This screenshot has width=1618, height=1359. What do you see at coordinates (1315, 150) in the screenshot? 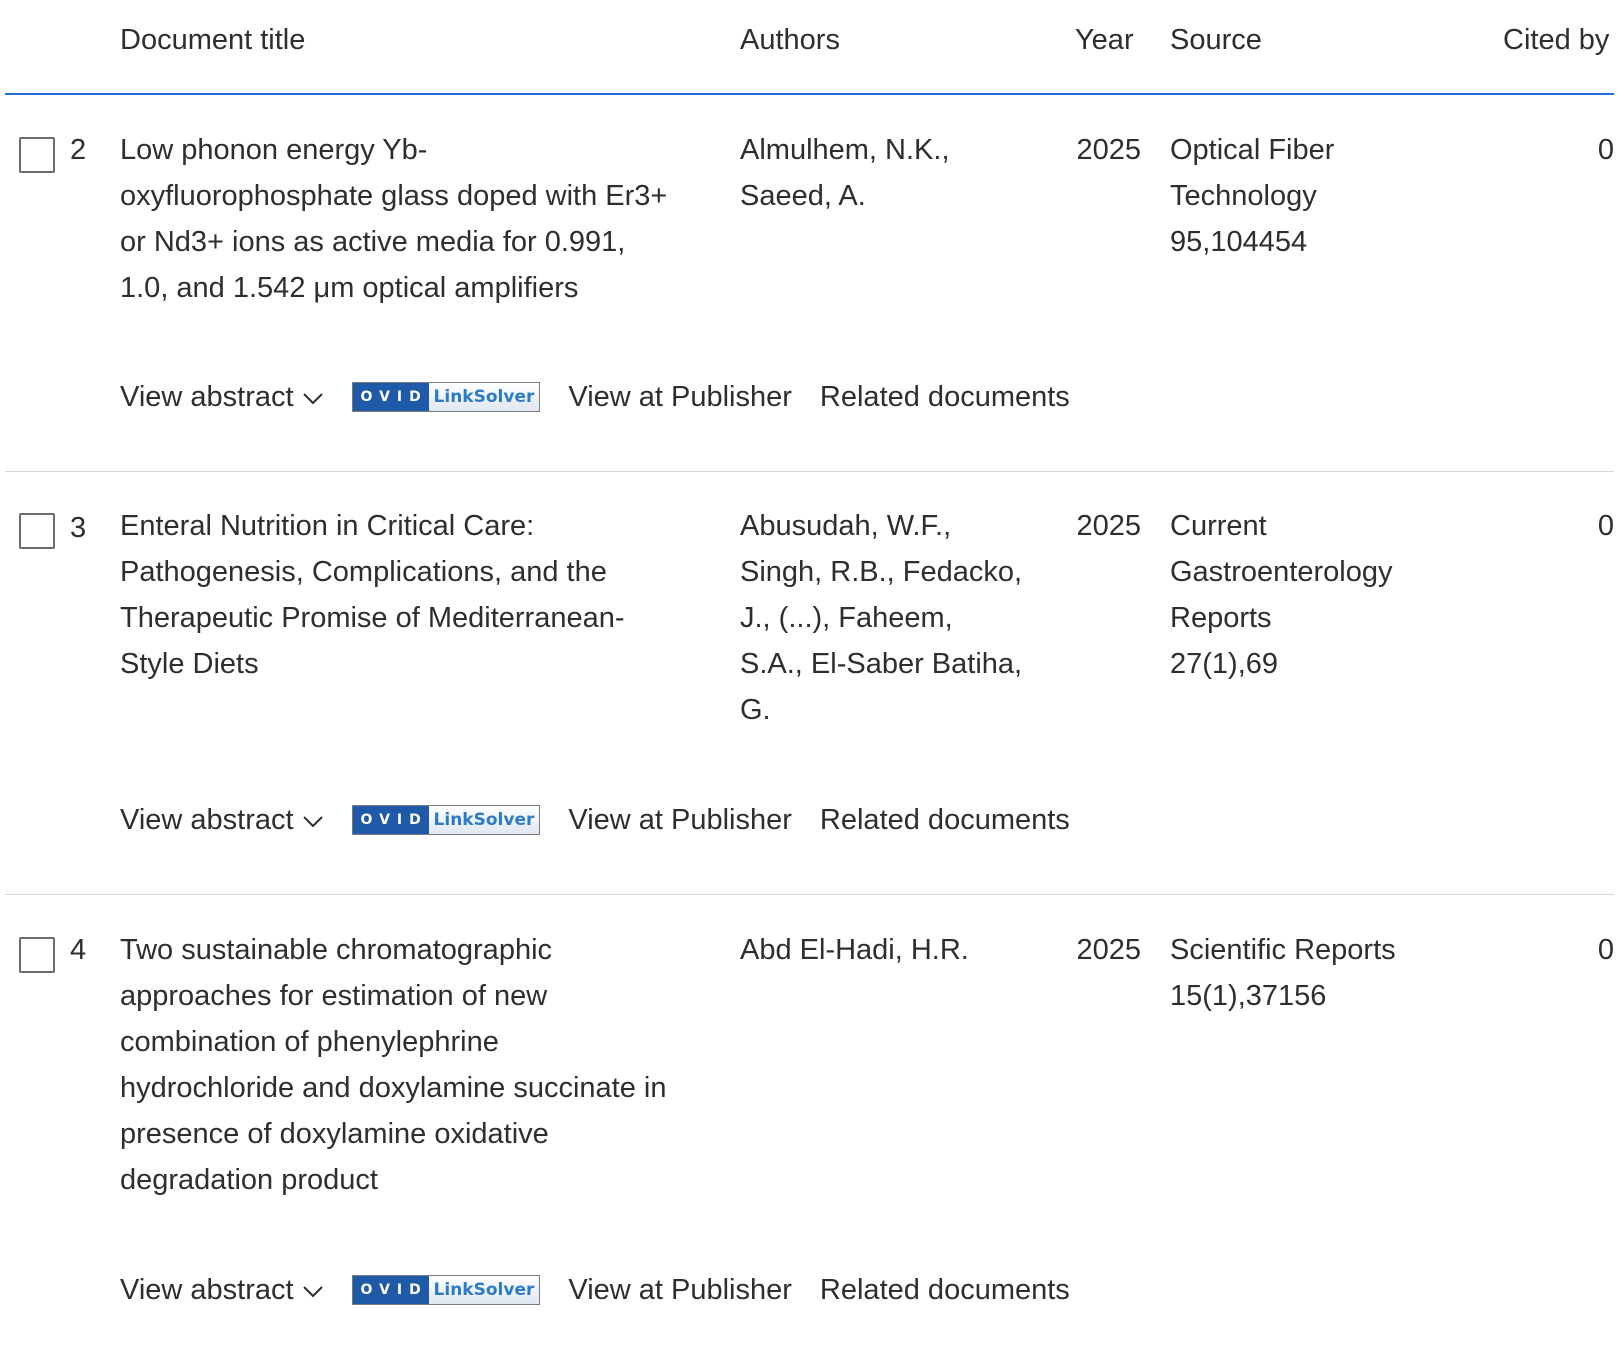
I see `source-line: Optical Fiber` at bounding box center [1315, 150].